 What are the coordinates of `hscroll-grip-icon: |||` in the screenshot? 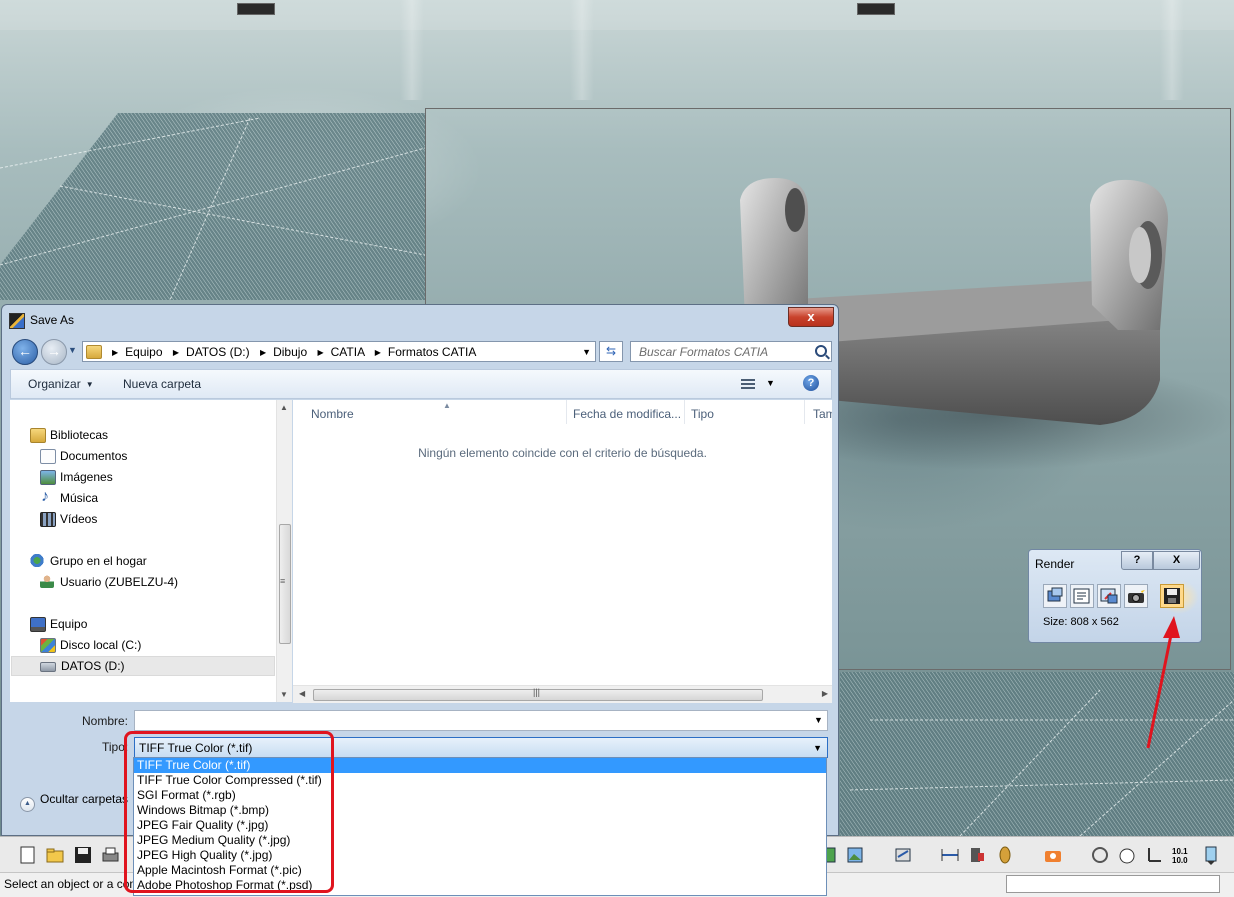 It's located at (537, 692).